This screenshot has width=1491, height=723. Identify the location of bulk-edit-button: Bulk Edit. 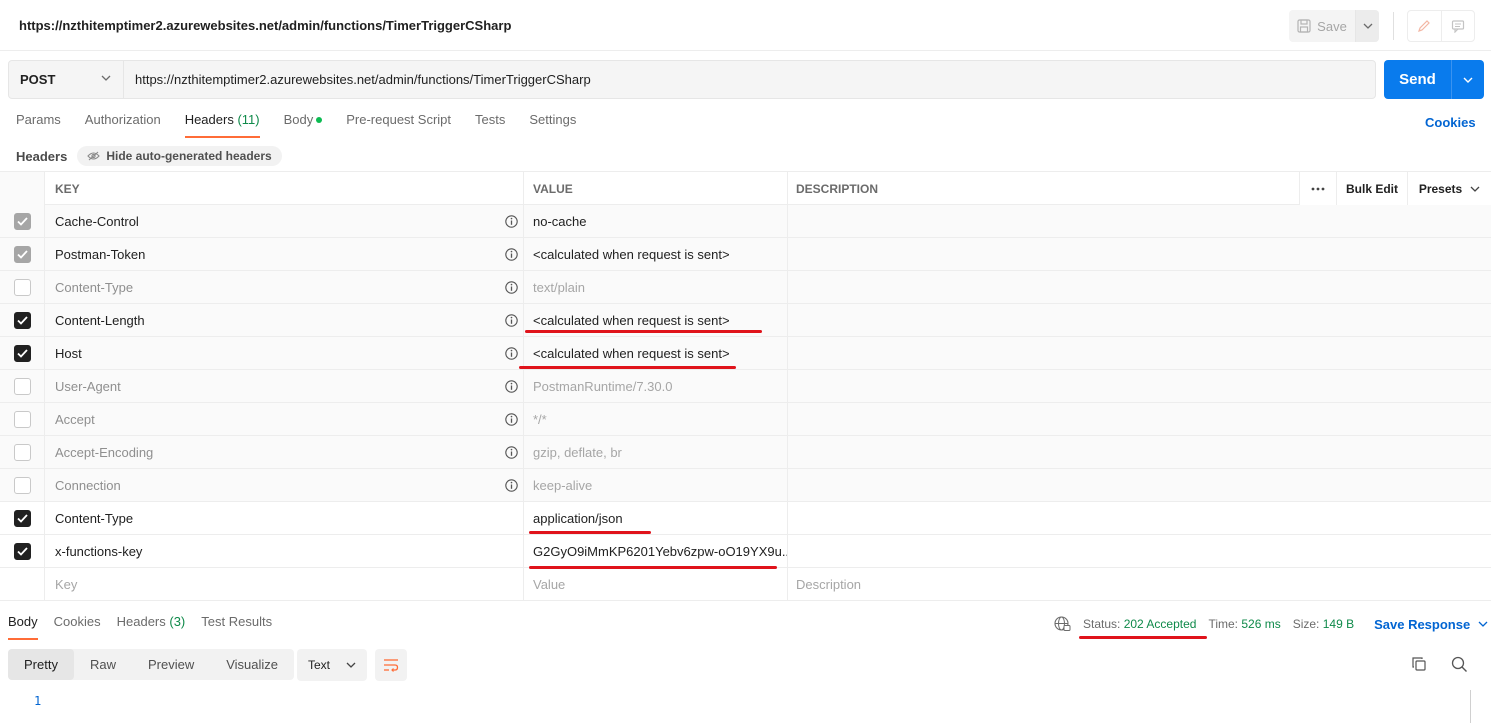
(1371, 188).